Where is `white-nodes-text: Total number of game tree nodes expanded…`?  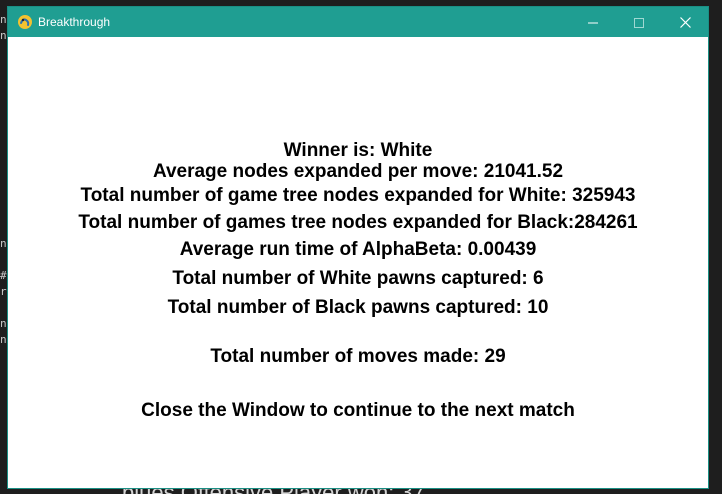 white-nodes-text: Total number of game tree nodes expanded… is located at coordinates (358, 195).